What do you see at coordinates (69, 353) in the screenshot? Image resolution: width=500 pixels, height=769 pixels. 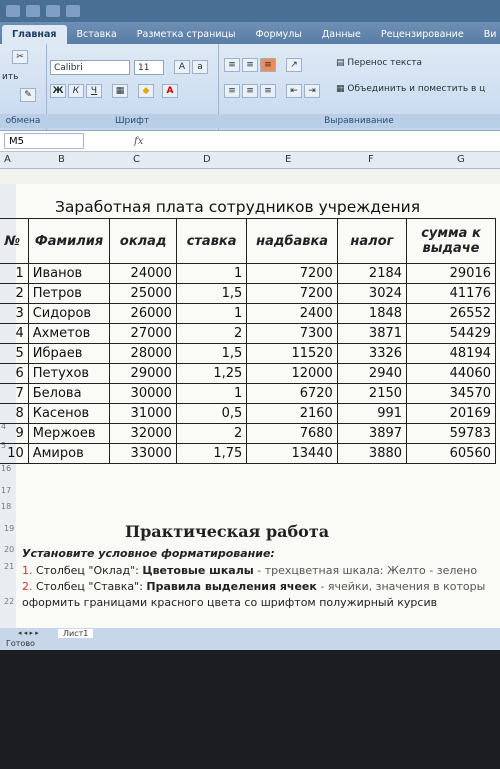 I see `cell-surname: Ибраев` at bounding box center [69, 353].